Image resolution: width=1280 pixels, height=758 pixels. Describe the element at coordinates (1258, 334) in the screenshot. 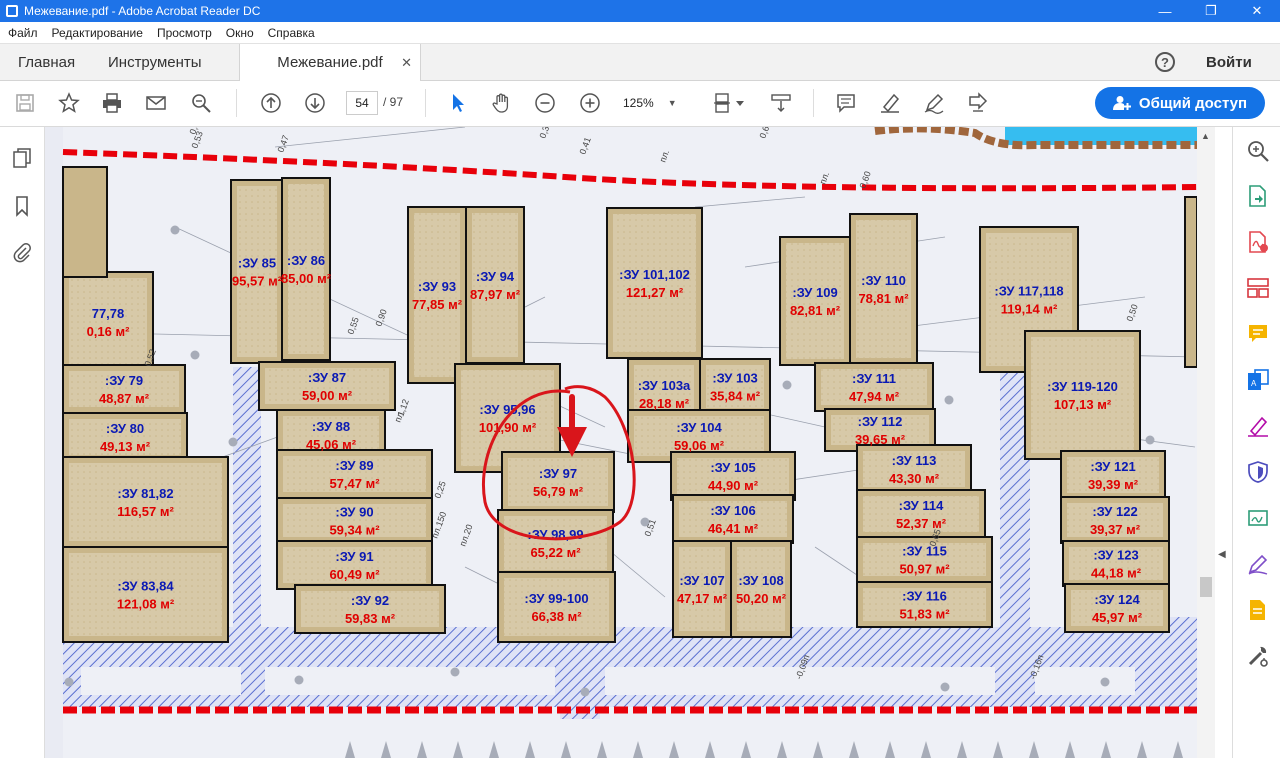

I see `comment-tool-icon` at that location.